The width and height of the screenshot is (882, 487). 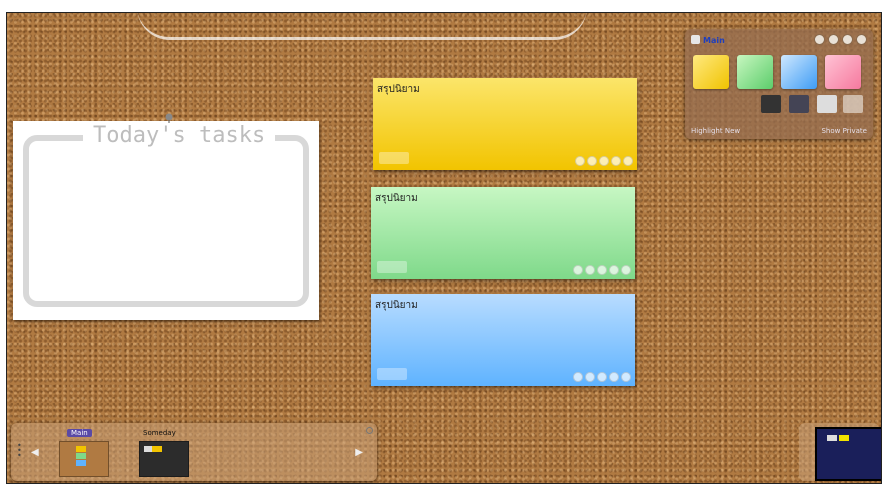 I want to click on board-switcher-dock: • • • ◀ Main Someday ▶, so click(x=194, y=452).